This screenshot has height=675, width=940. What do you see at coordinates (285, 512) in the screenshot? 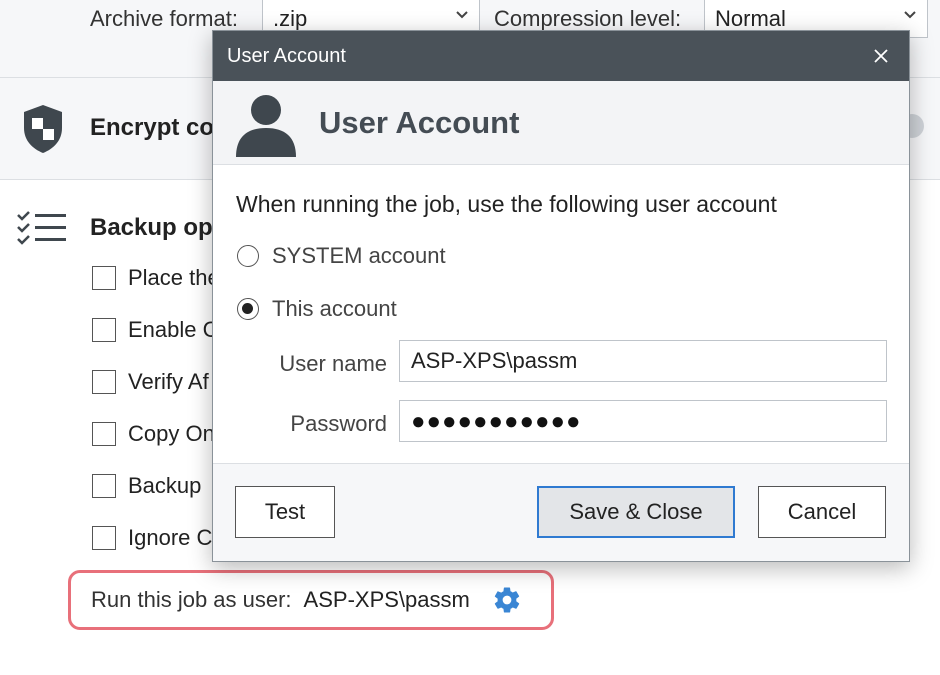
I see `test-button: Test` at bounding box center [285, 512].